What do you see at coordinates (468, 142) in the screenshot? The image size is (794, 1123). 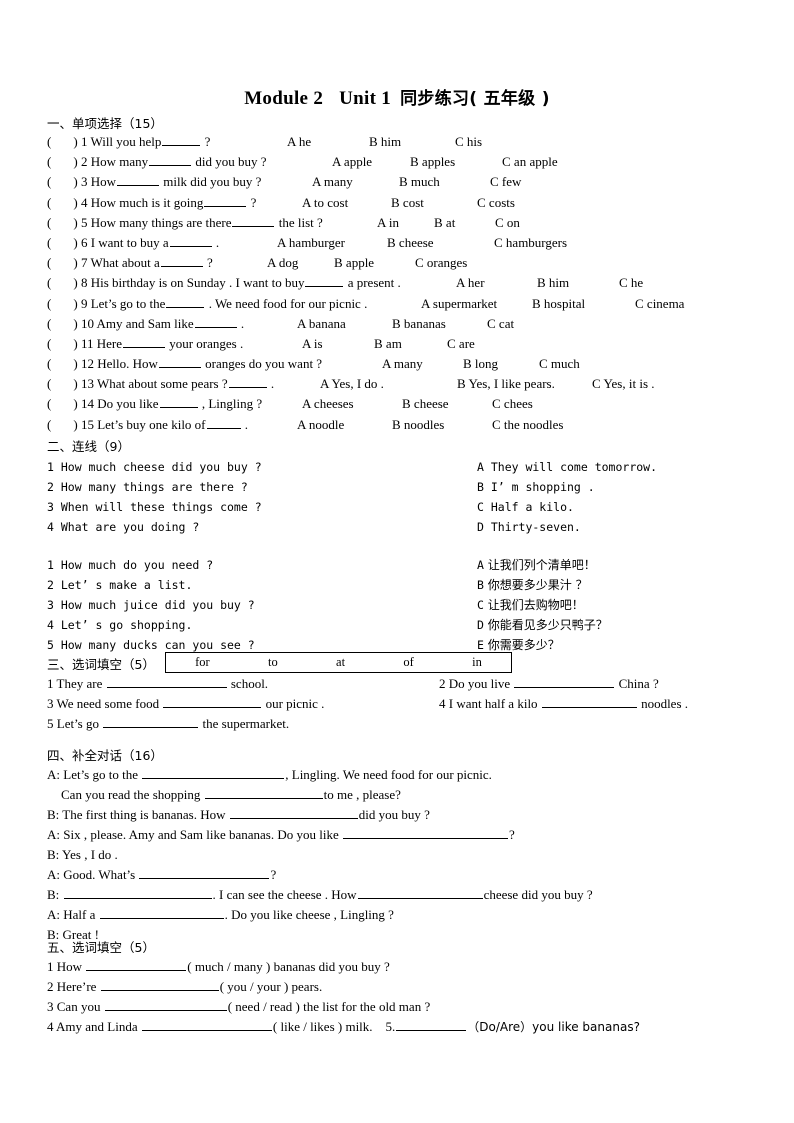 I see `mc-option: C his` at bounding box center [468, 142].